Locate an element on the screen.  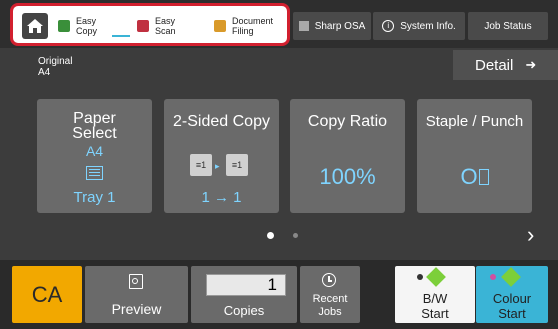
clear-all-button: CA is located at coordinates (47, 294).